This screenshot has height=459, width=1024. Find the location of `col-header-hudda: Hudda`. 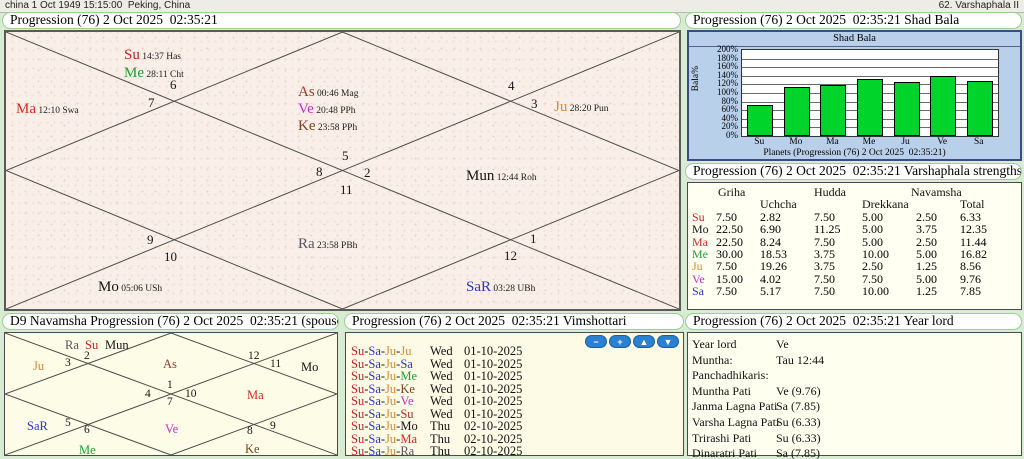

col-header-hudda: Hudda is located at coordinates (830, 192).